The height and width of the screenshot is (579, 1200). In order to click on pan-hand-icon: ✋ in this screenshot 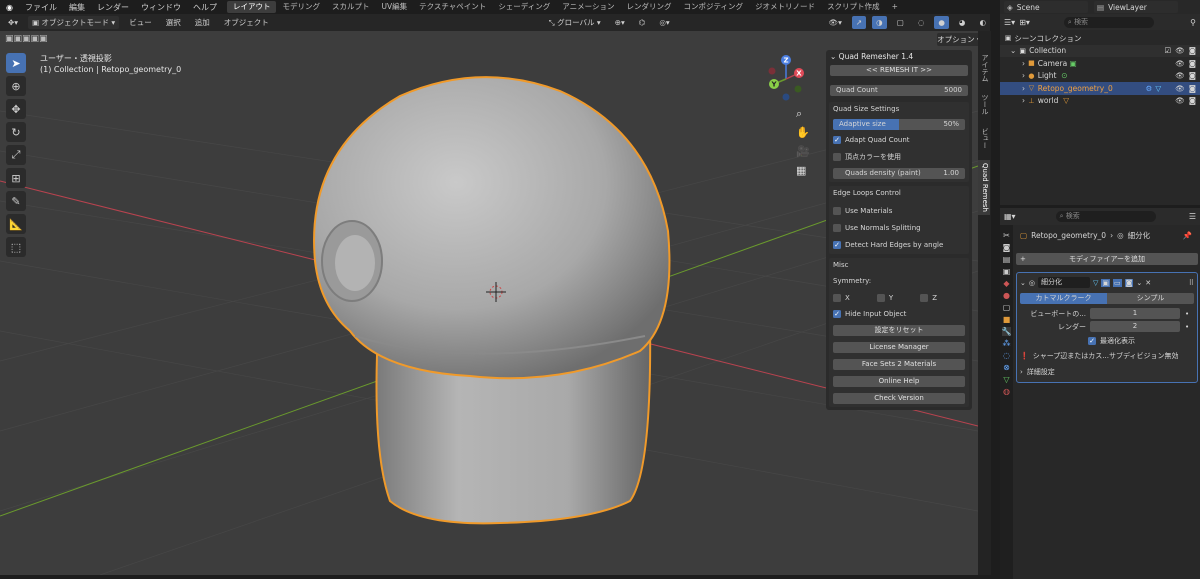, I will do `click(803, 132)`.